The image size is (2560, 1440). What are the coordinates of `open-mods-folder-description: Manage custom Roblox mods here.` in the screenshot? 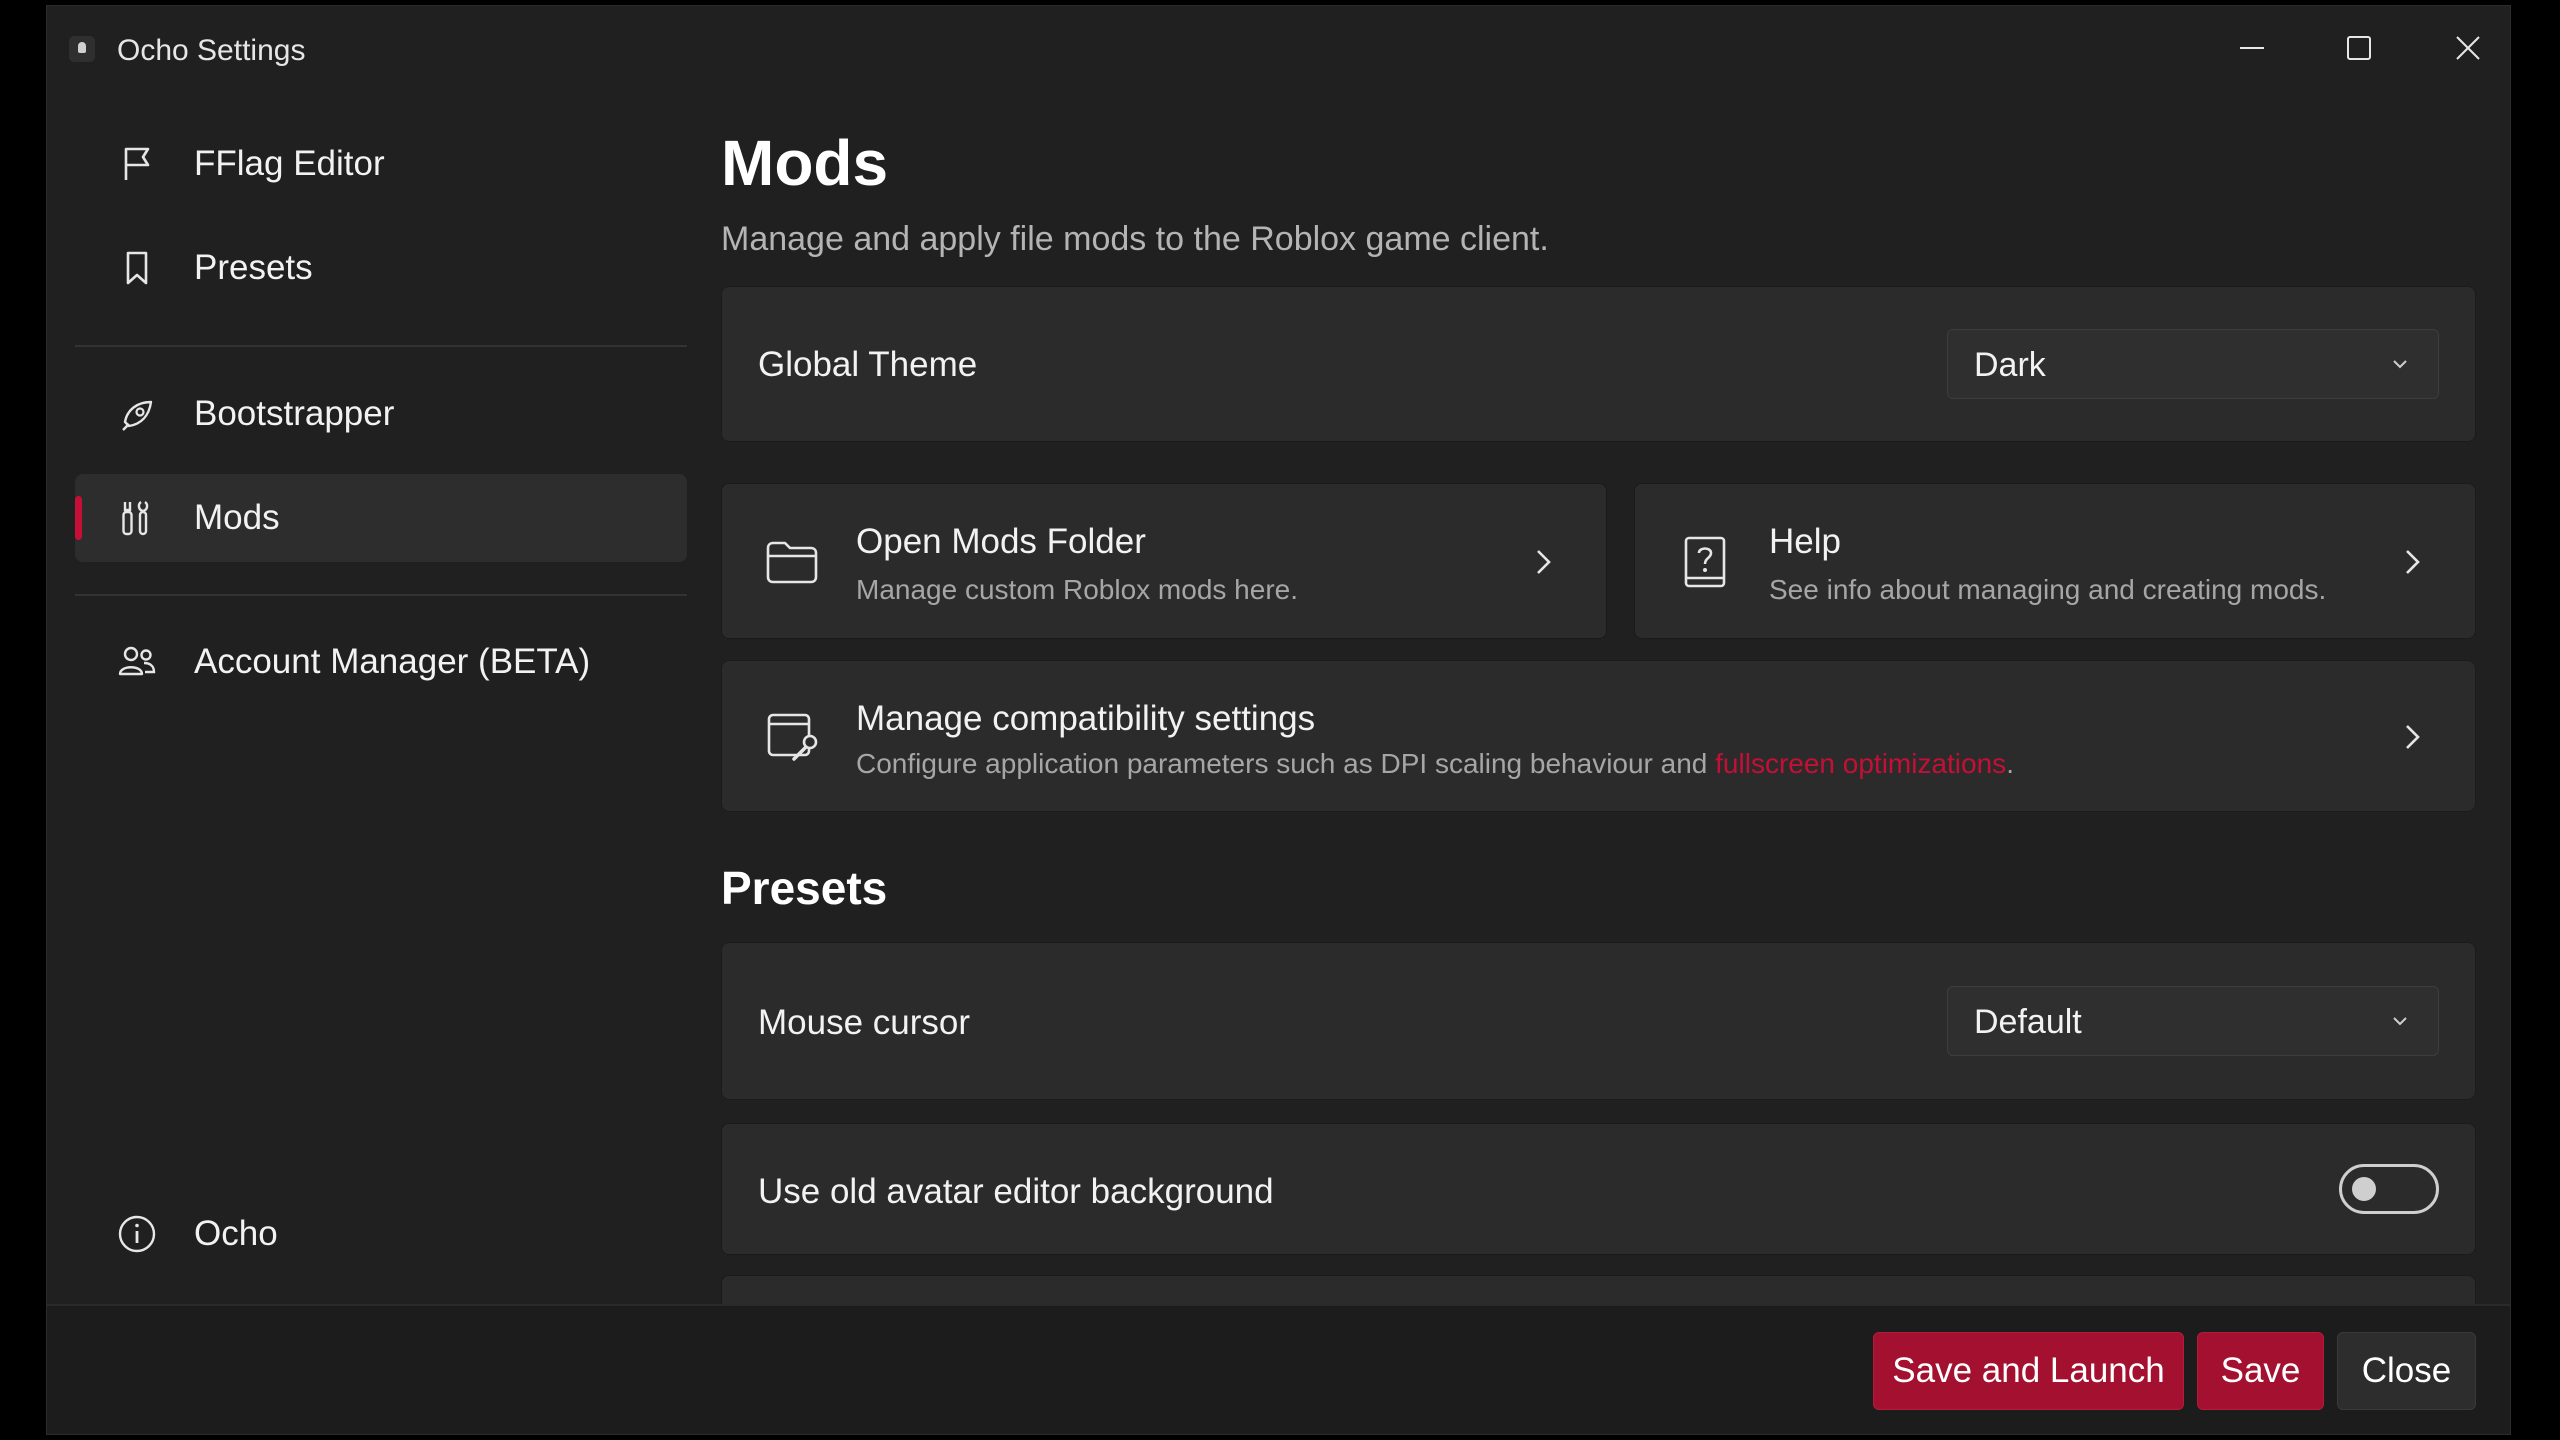 It's located at (1077, 589).